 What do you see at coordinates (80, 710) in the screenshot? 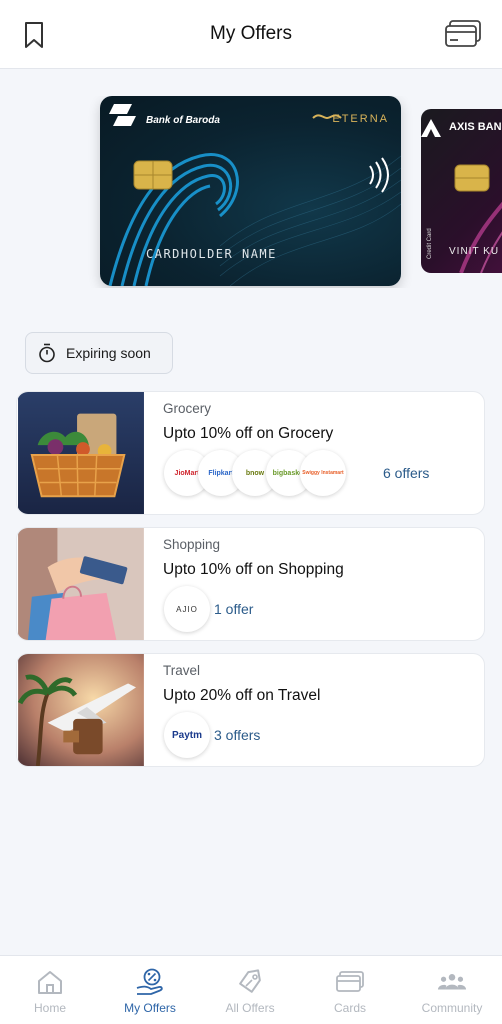
I see `travel-image` at bounding box center [80, 710].